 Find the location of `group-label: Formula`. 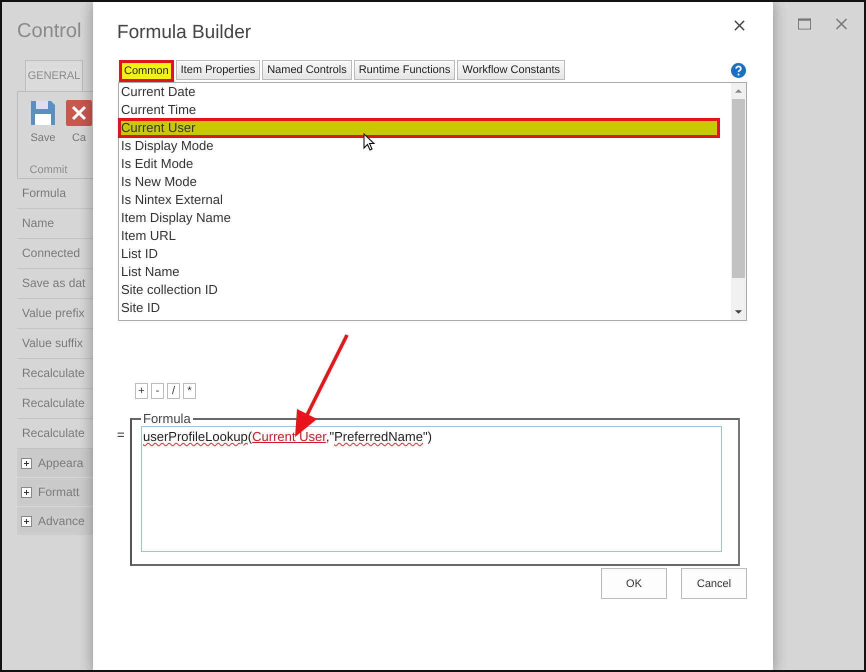

group-label: Formula is located at coordinates (167, 418).